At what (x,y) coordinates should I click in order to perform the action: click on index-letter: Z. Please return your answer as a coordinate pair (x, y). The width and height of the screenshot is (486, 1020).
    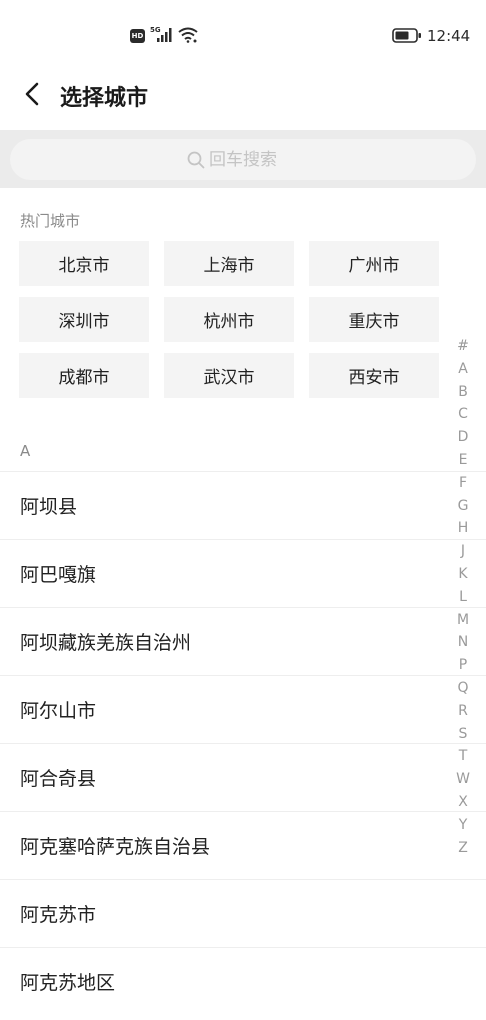
    Looking at the image, I should click on (463, 848).